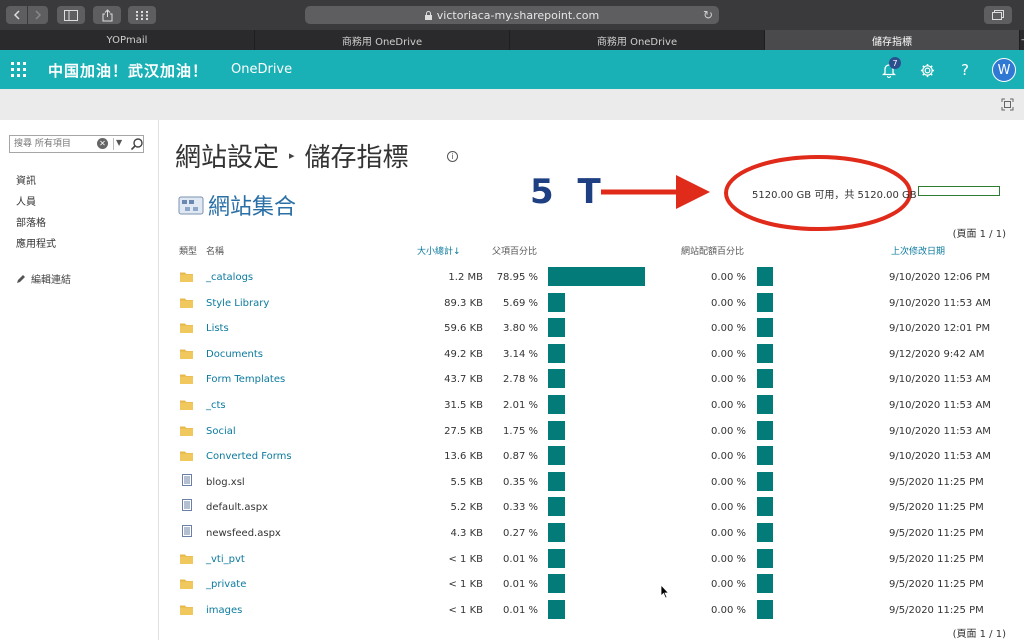 The width and height of the screenshot is (1024, 640). Describe the element at coordinates (227, 155) in the screenshot. I see `breadcrumb-parent: 網站設定` at that location.